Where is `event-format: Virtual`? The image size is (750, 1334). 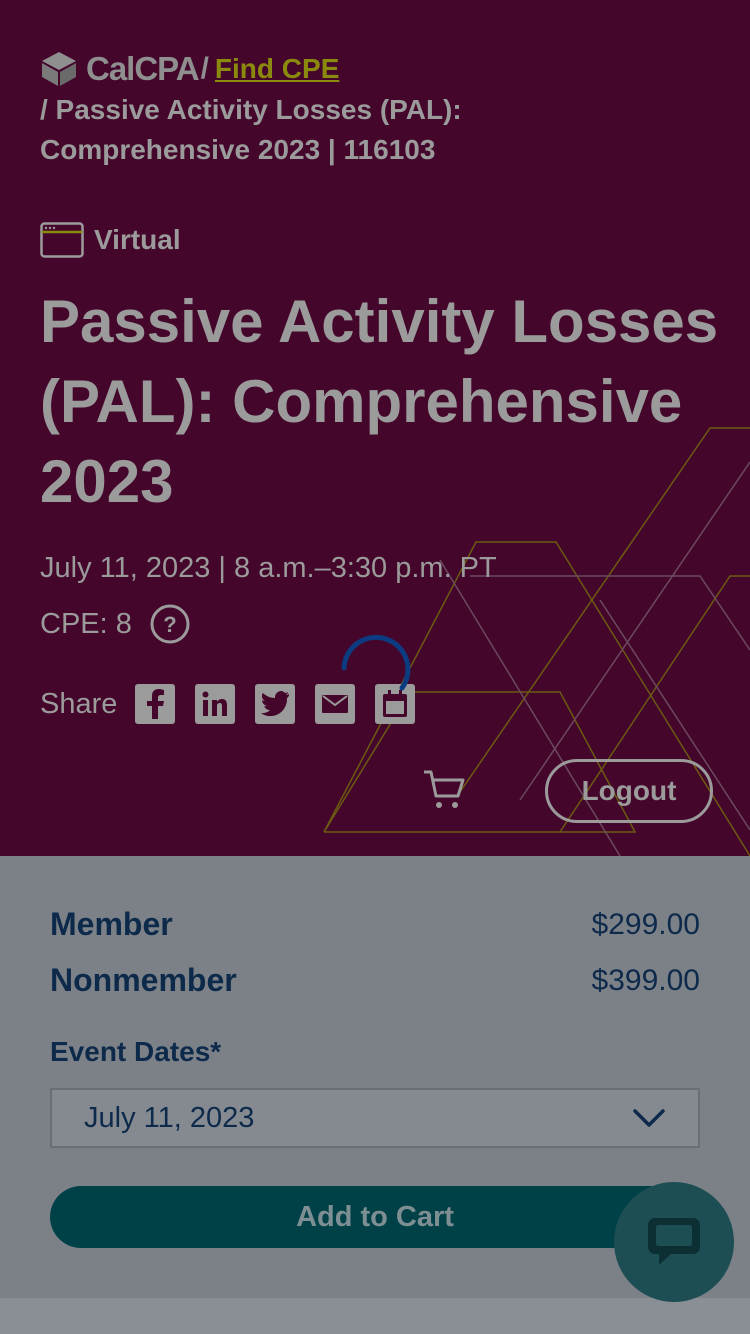 event-format: Virtual is located at coordinates (110, 240).